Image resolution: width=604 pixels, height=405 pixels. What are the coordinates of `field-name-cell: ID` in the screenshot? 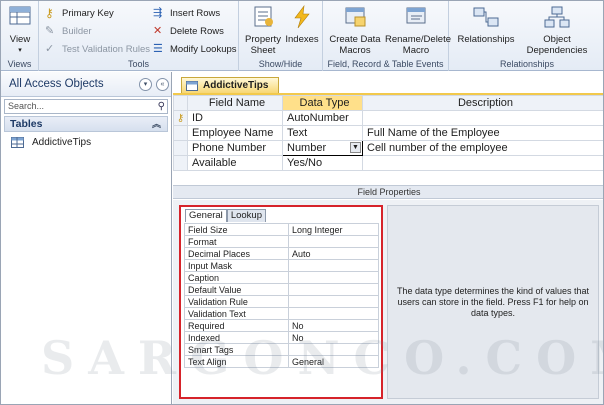 It's located at (235, 118).